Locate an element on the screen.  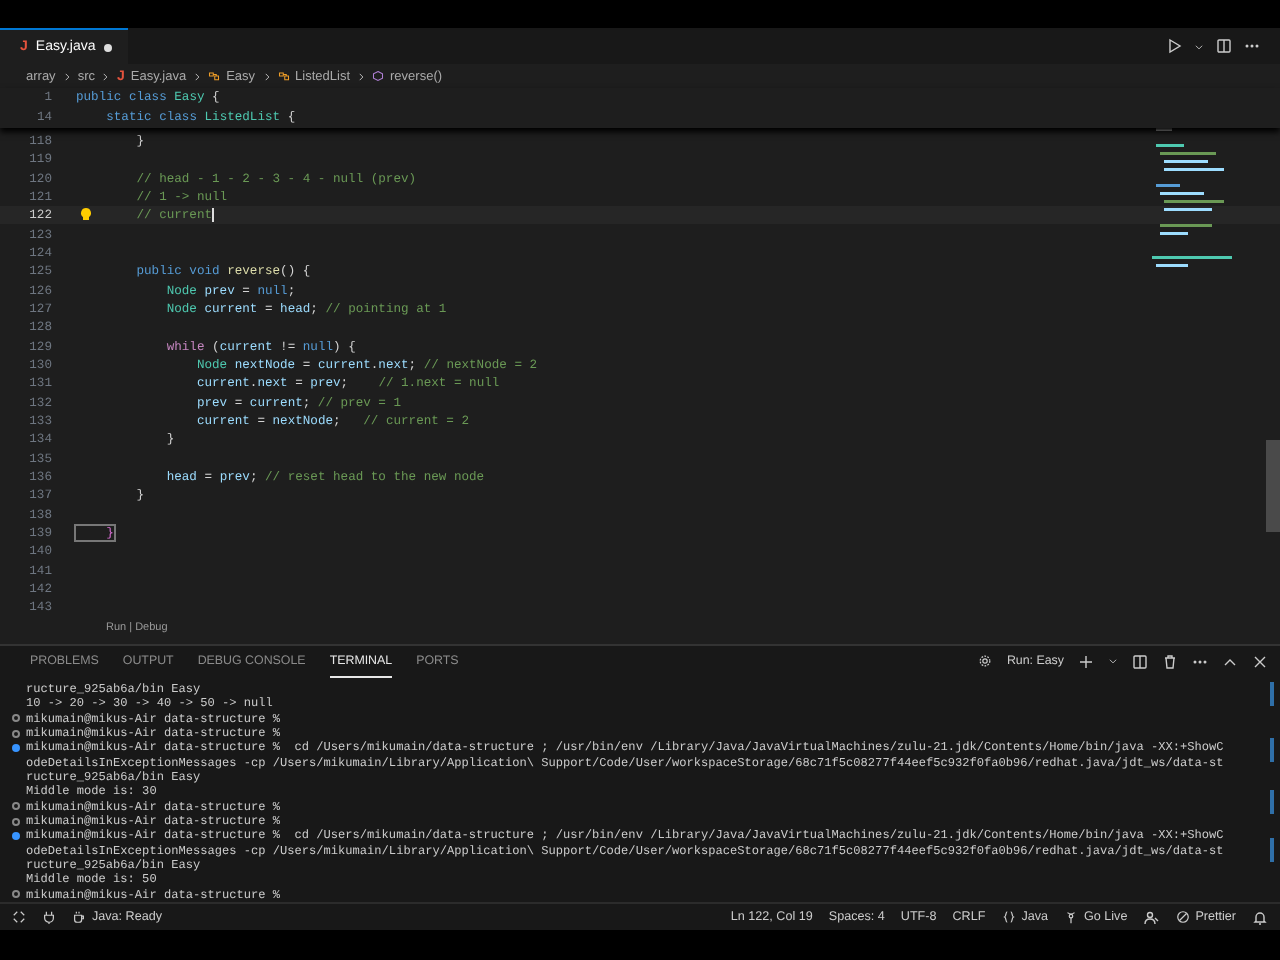
run-icon is located at coordinates (1174, 46).